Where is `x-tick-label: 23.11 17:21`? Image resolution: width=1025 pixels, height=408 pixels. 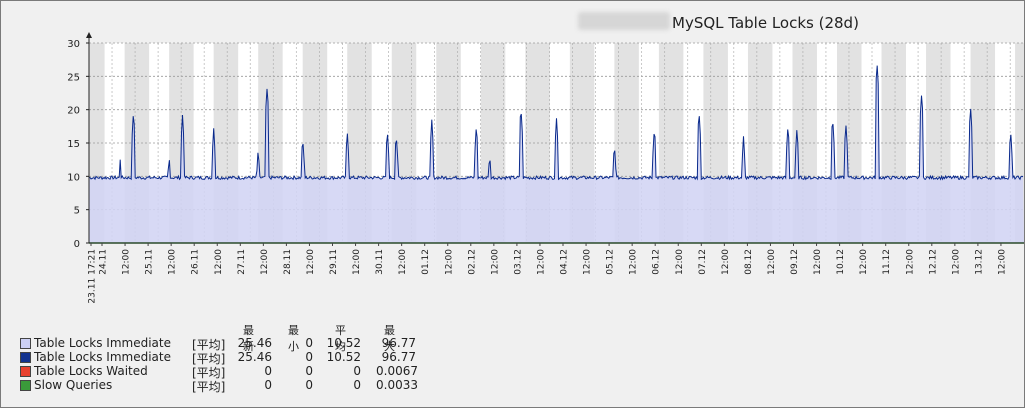
x-tick-label: 23.11 17:21 is located at coordinates (93, 276).